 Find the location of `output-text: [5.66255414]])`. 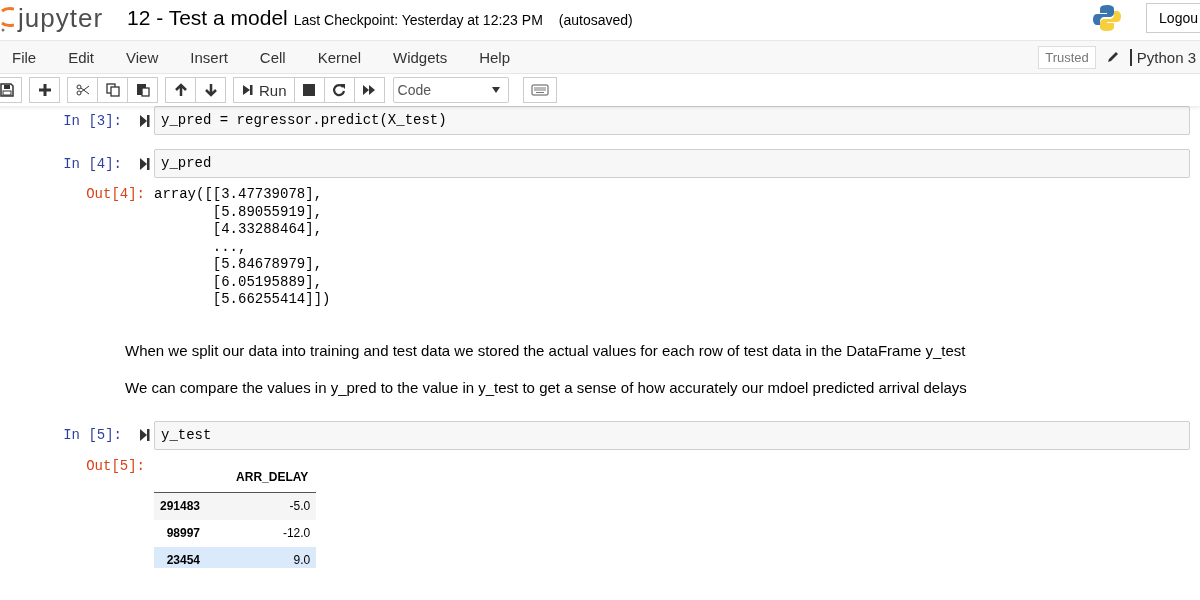

output-text: [5.66255414]]) is located at coordinates (271, 300).